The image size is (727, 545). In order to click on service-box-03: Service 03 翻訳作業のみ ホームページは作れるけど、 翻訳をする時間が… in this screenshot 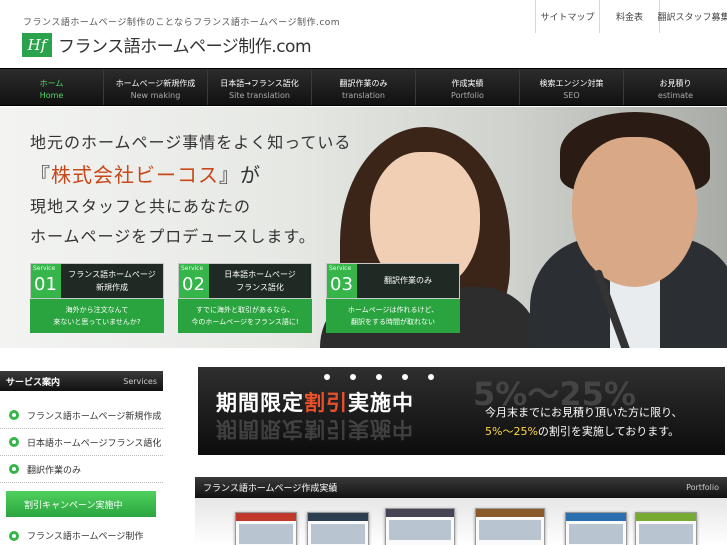, I will do `click(393, 298)`.